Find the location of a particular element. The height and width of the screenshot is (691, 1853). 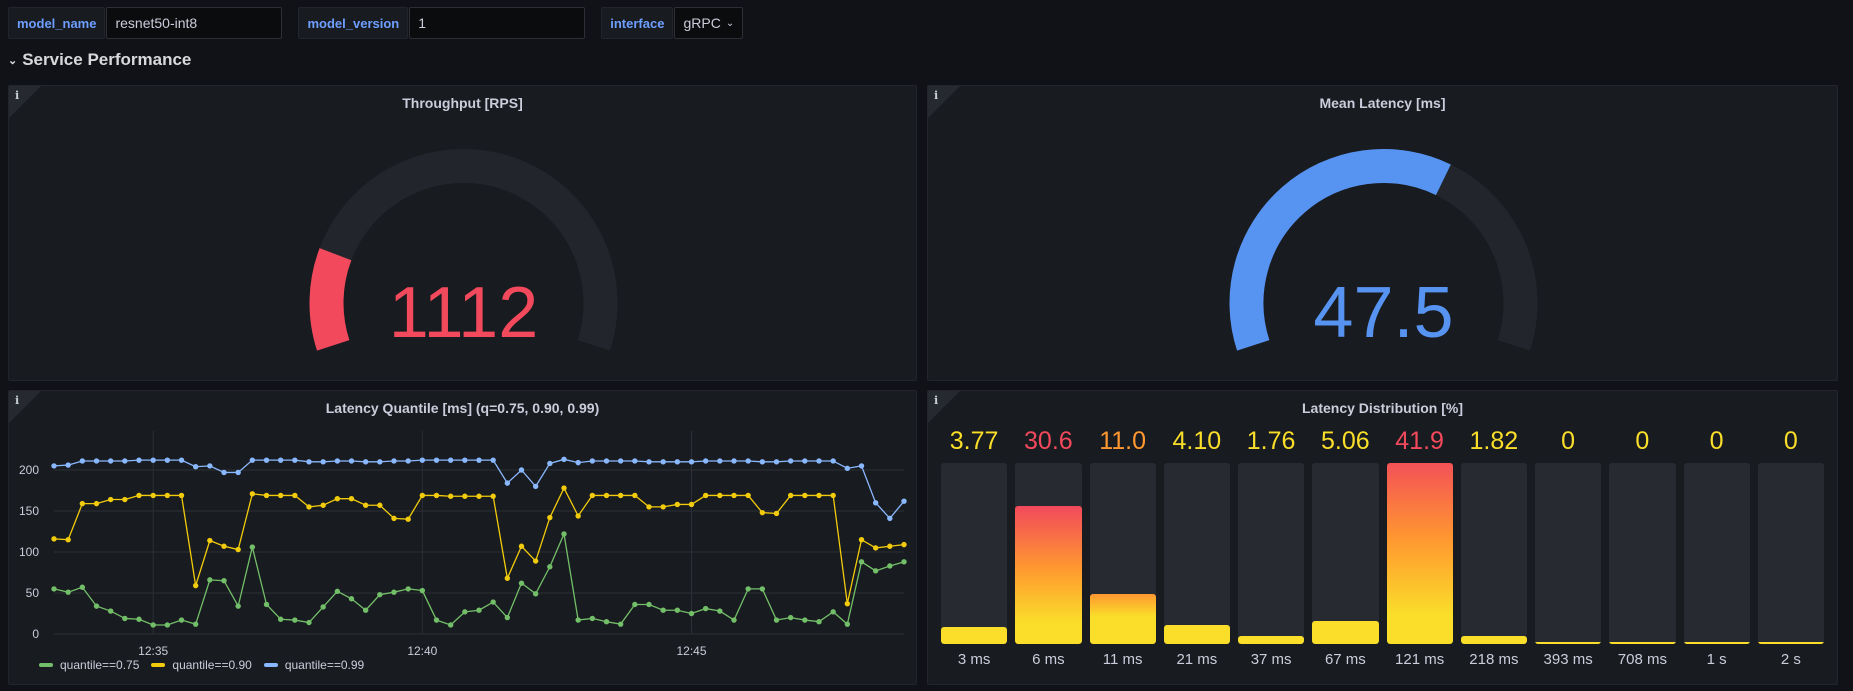

model-name-input: resnet50-int8 is located at coordinates (194, 23).